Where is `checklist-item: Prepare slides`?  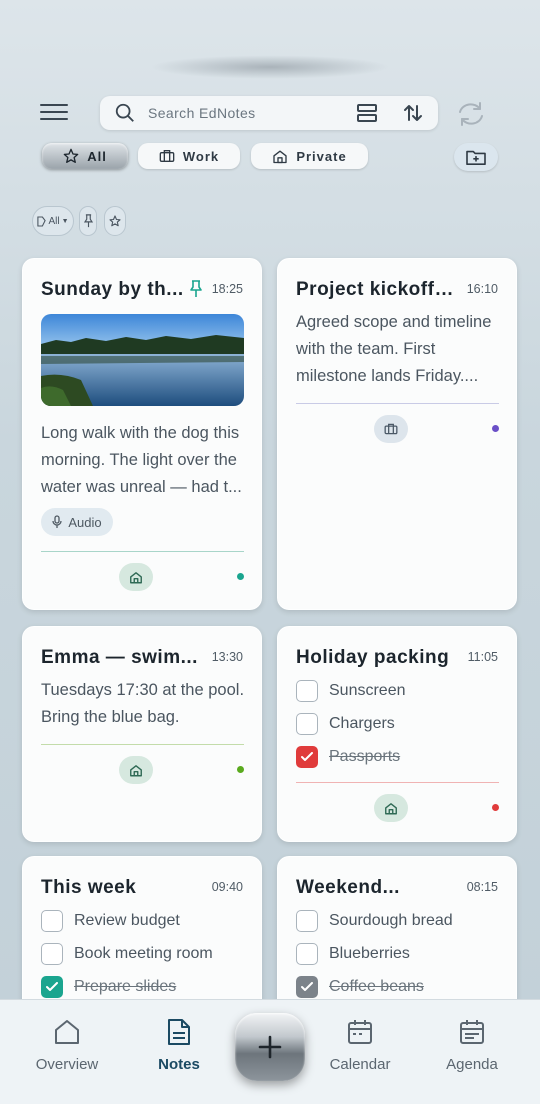 checklist-item: Prepare slides is located at coordinates (108, 987).